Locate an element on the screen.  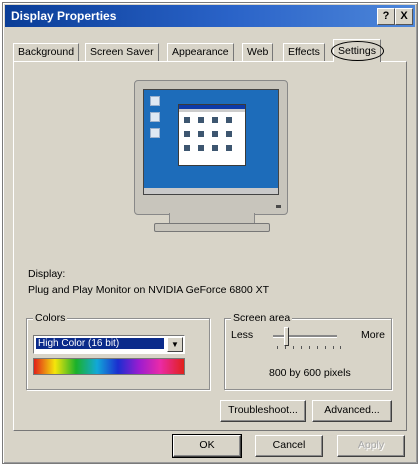
display-label: Display: is located at coordinates (47, 274).